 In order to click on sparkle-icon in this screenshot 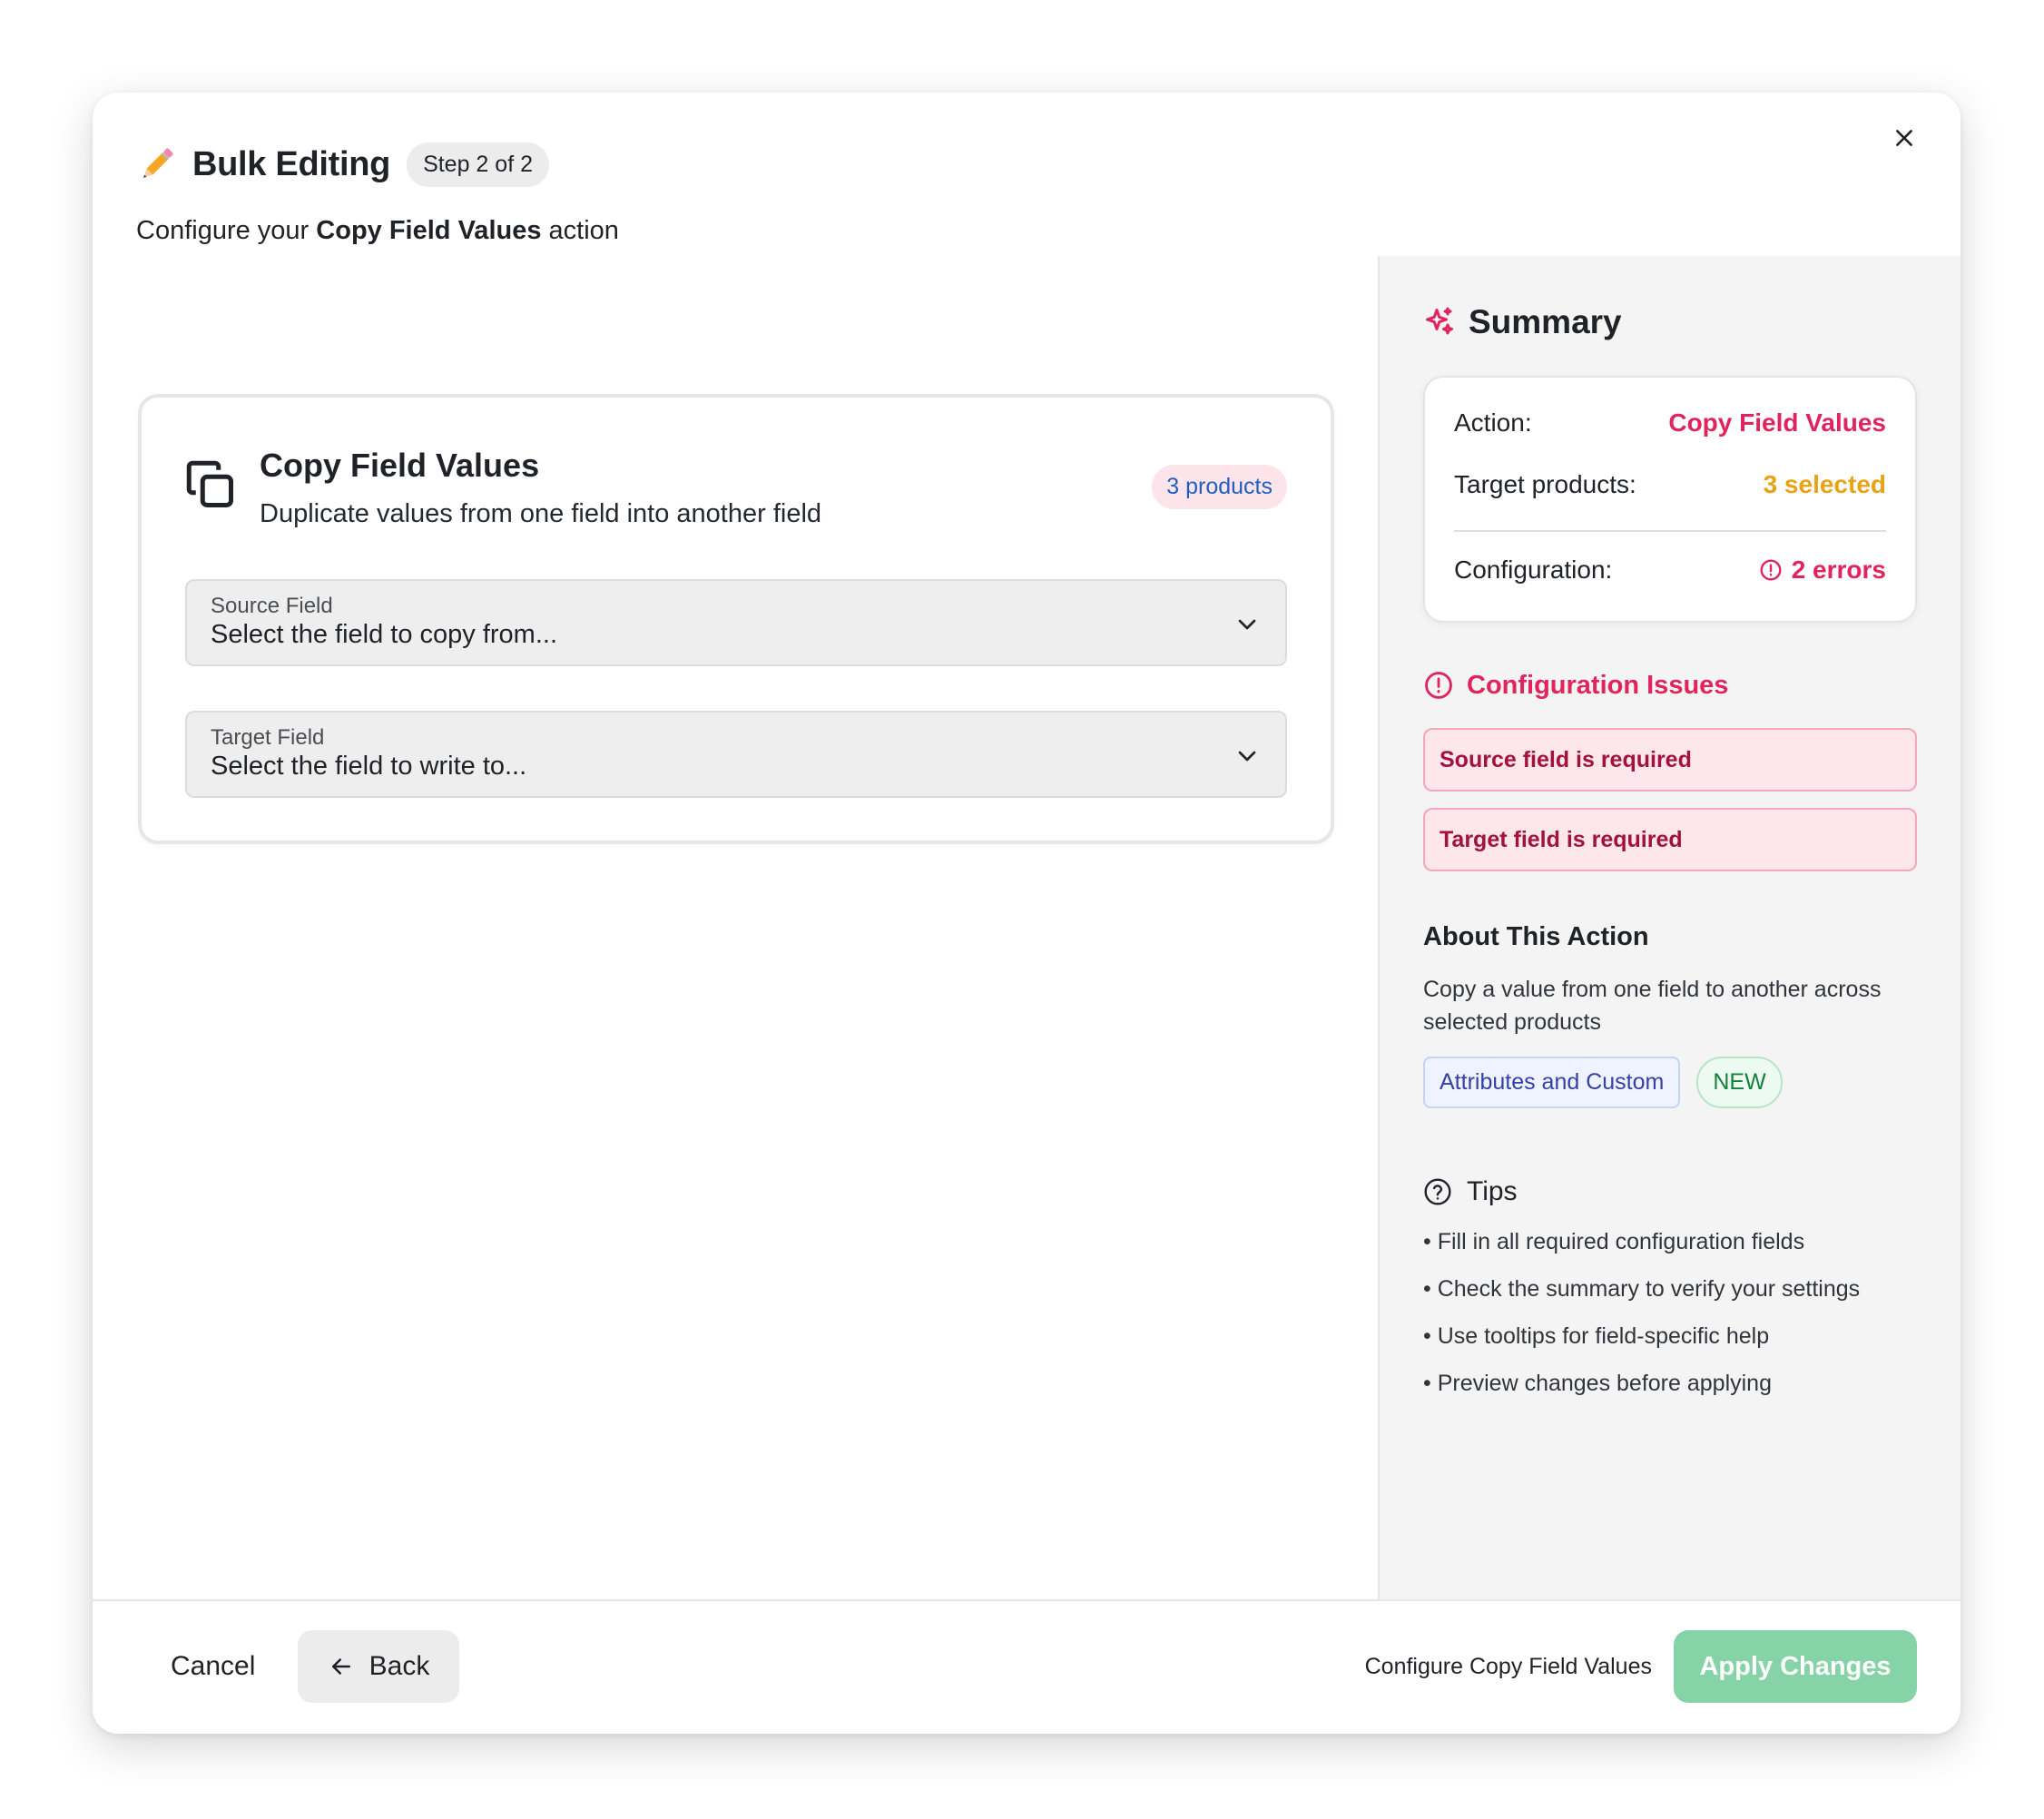, I will do `click(1439, 321)`.